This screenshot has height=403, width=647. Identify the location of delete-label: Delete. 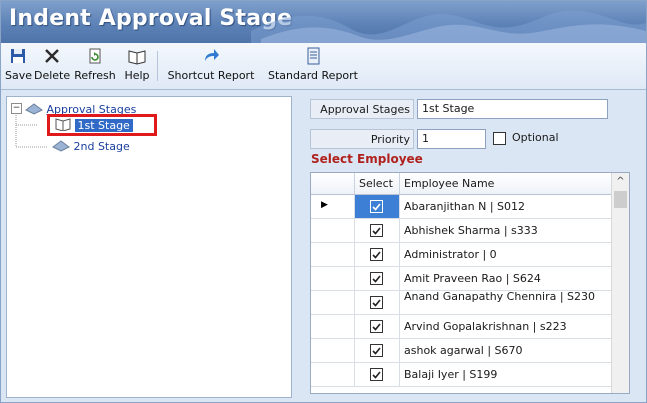
(52, 75).